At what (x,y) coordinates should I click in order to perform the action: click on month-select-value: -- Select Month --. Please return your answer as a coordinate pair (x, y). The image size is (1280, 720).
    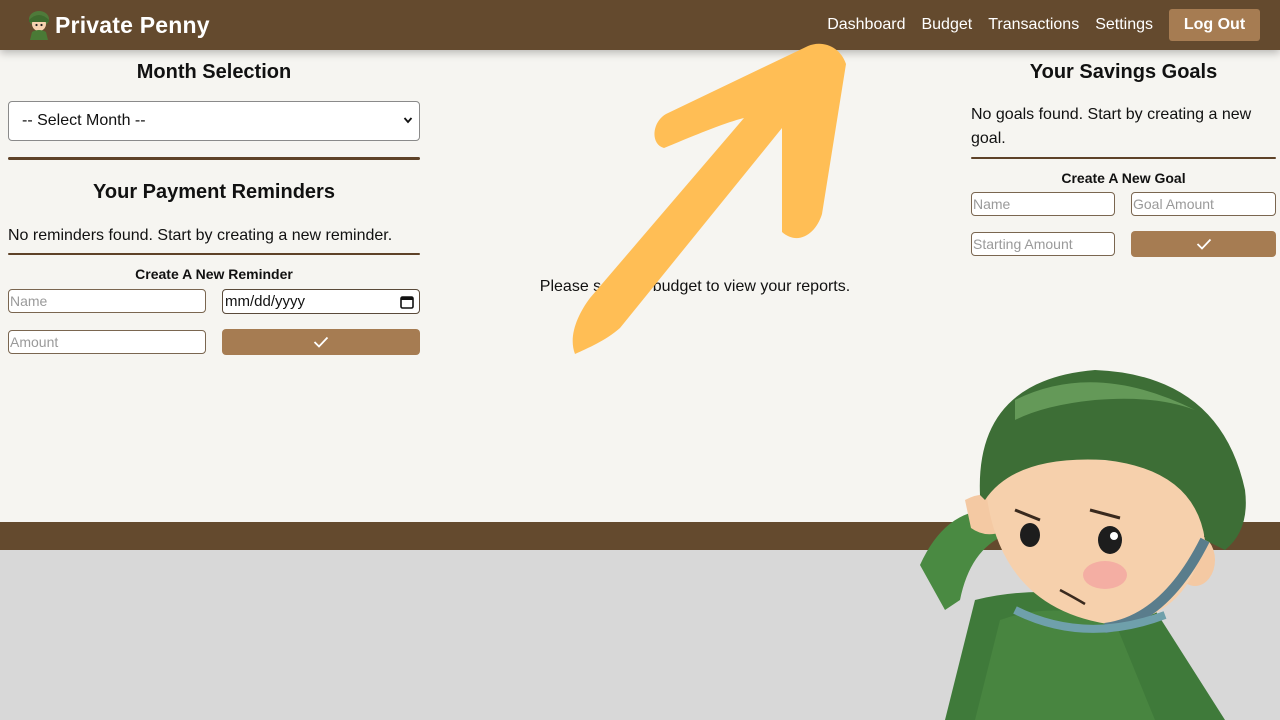
    Looking at the image, I should click on (84, 120).